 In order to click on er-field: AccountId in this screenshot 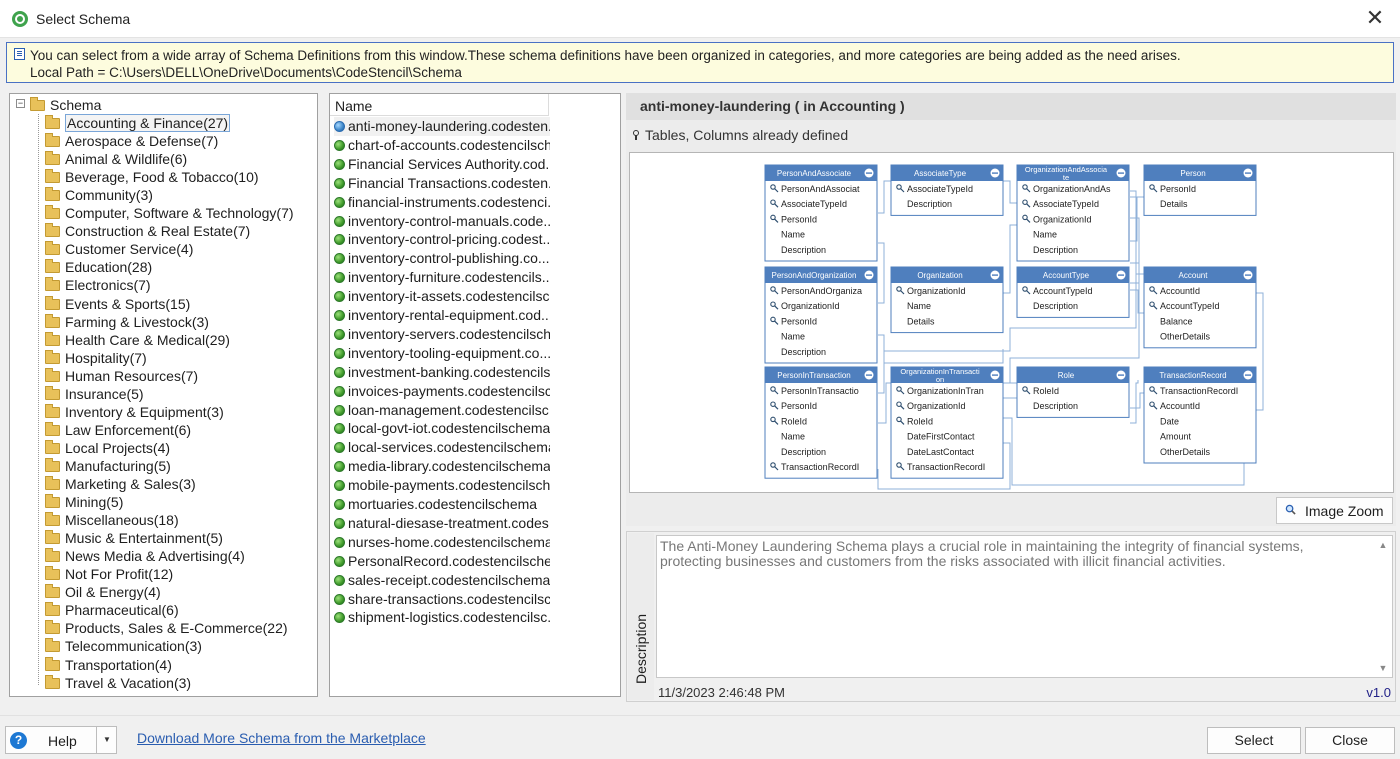, I will do `click(1180, 291)`.